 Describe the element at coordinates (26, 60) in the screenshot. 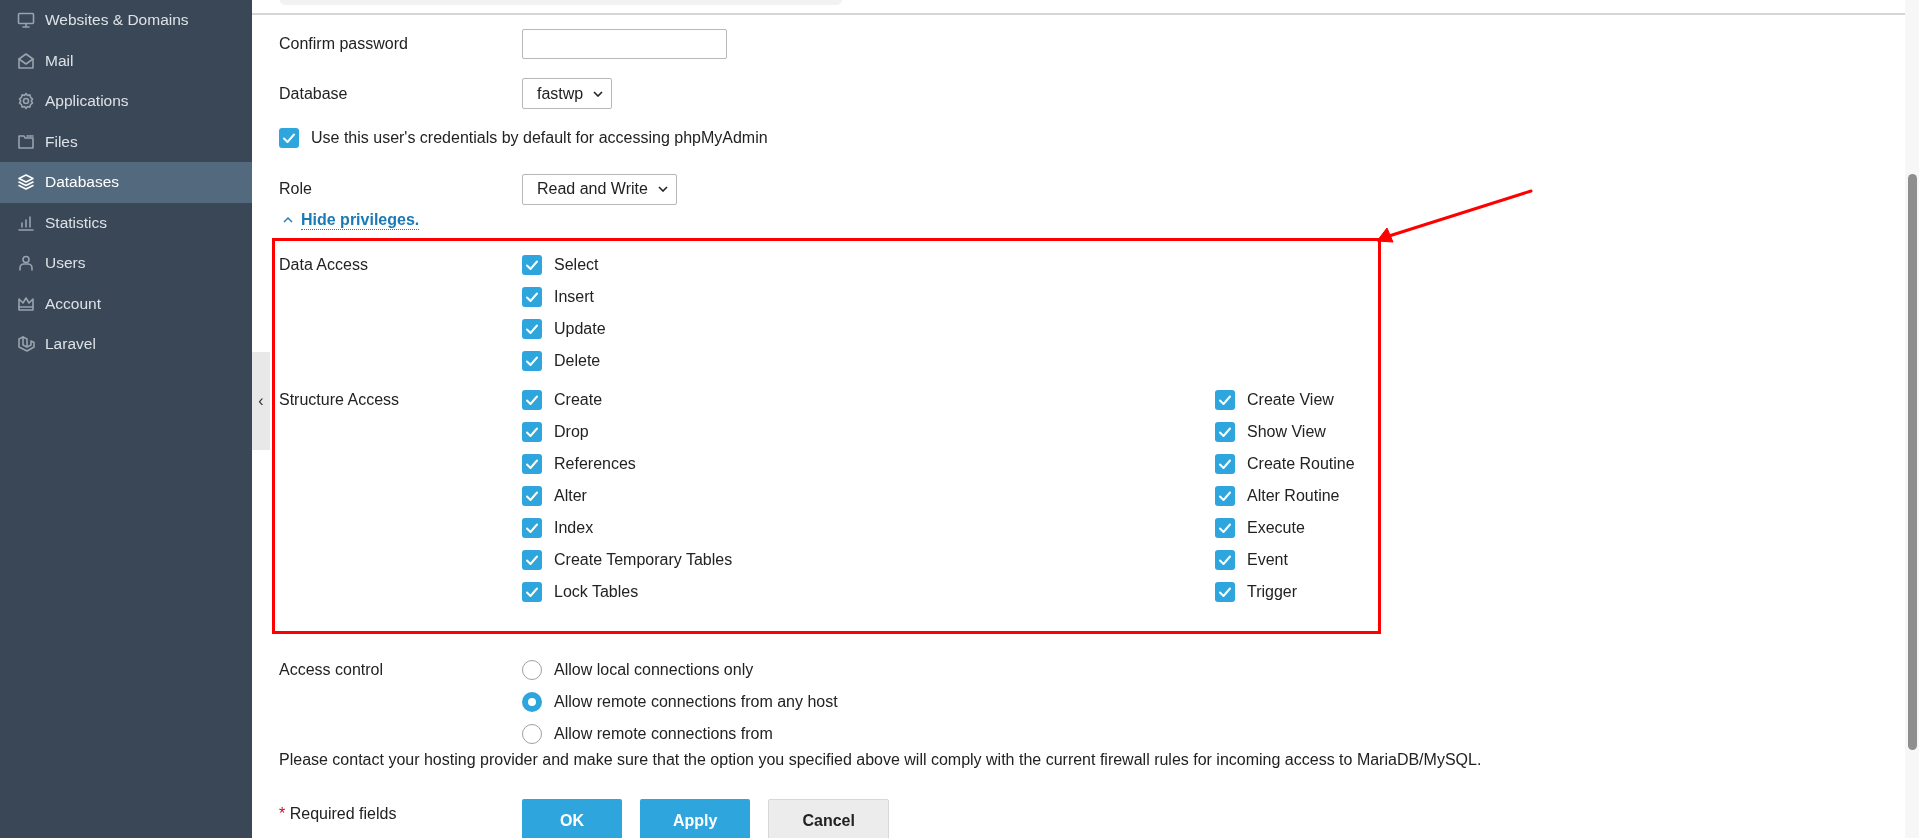

I see `envelope-icon` at that location.